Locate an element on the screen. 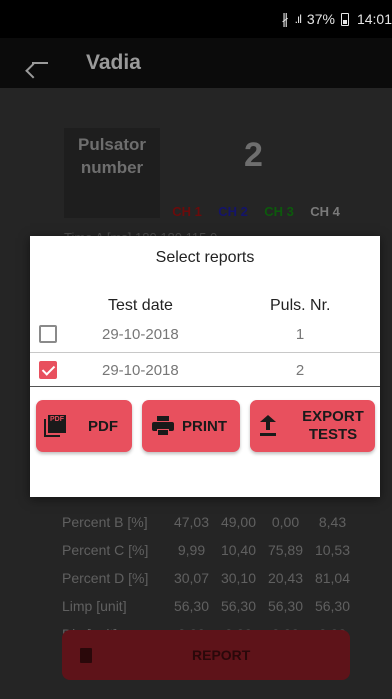  channel-header: CH 1 is located at coordinates (187, 211).